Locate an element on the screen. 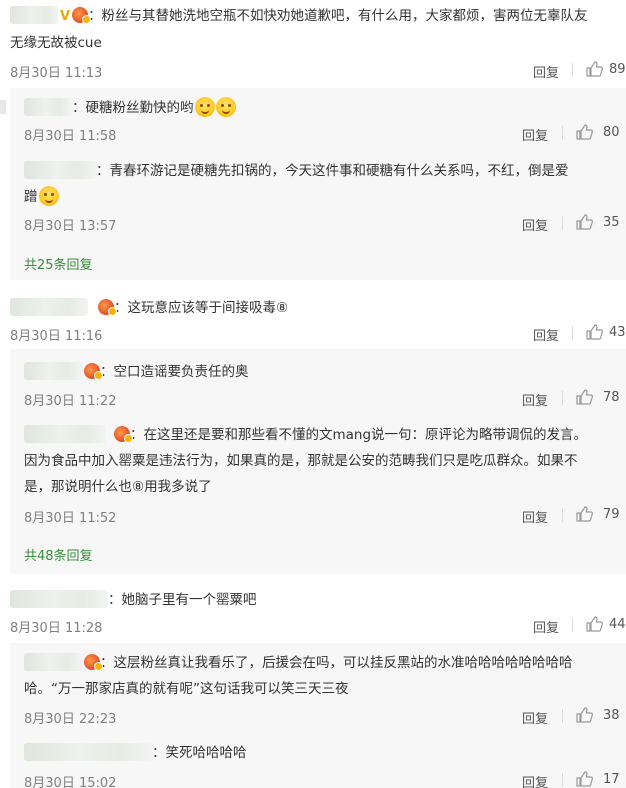  like-count: 80 is located at coordinates (611, 132).